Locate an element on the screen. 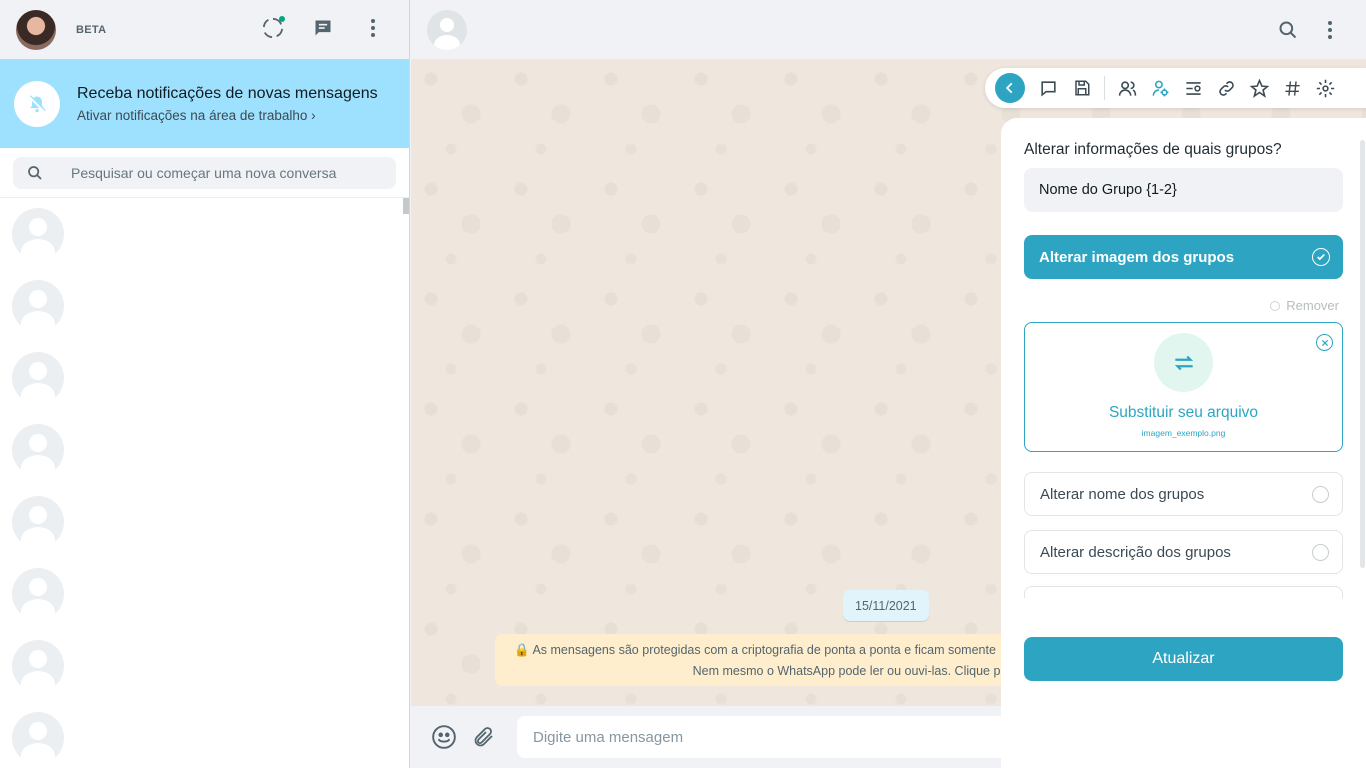 This screenshot has width=1366, height=768. change-description-option: Alterar descrição dos grupos is located at coordinates (1183, 552).